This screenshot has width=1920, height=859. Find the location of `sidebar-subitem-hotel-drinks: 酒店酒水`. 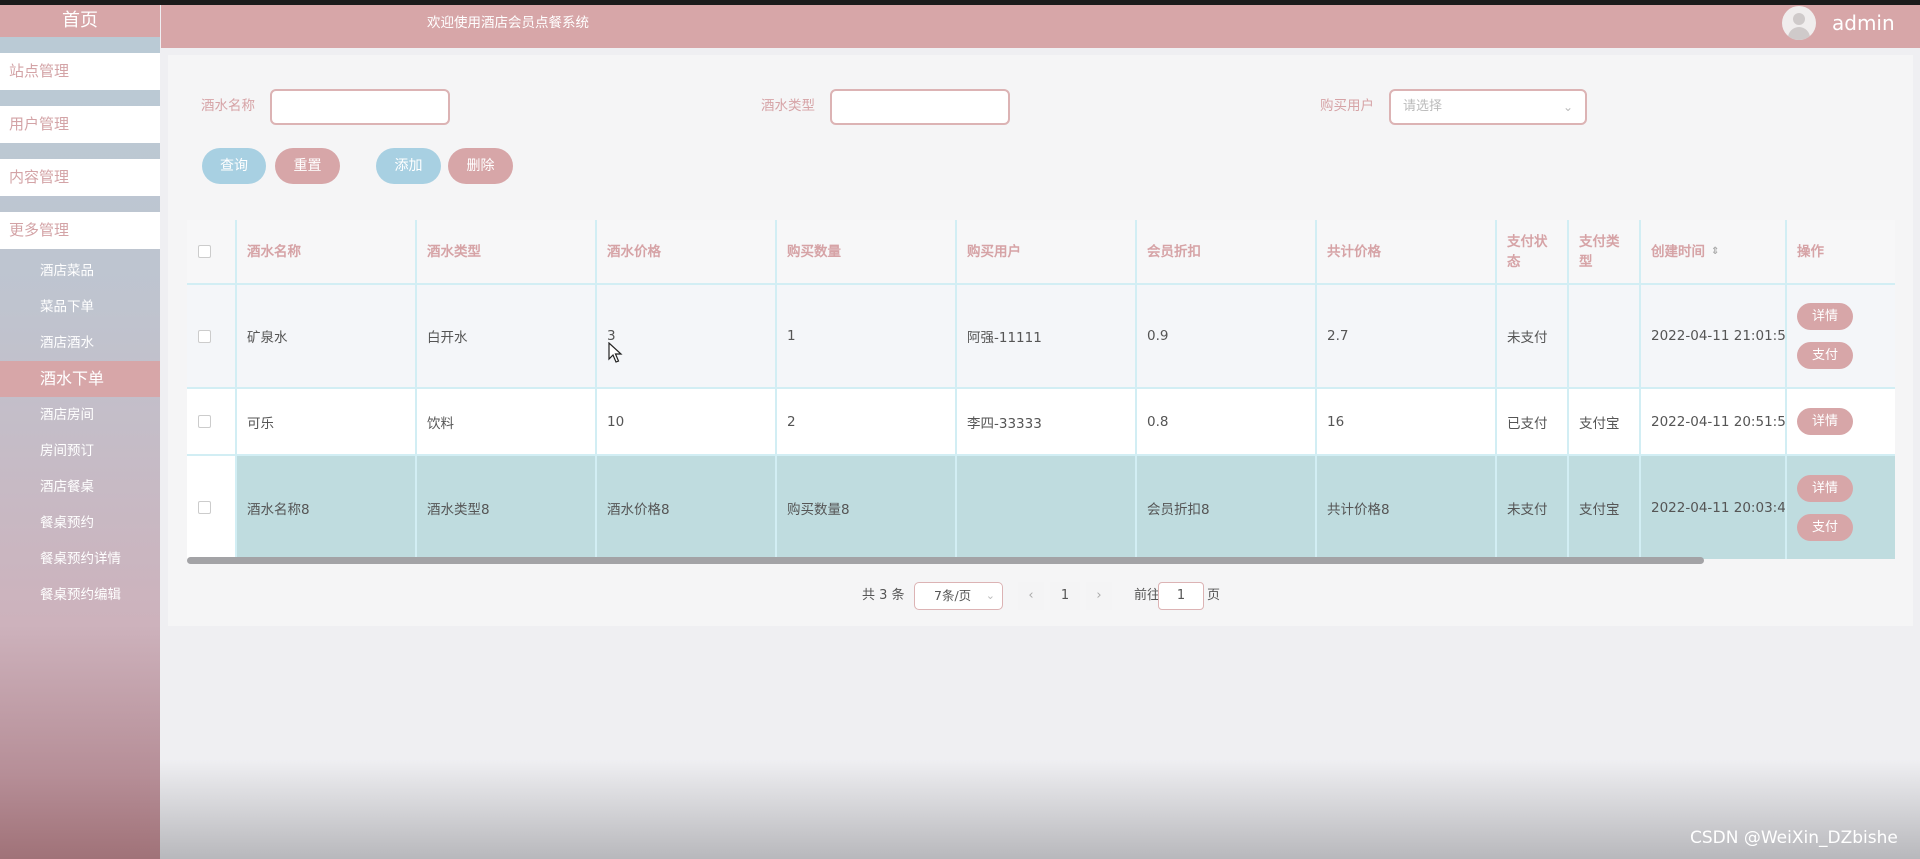

sidebar-subitem-hotel-drinks: 酒店酒水 is located at coordinates (80, 343).